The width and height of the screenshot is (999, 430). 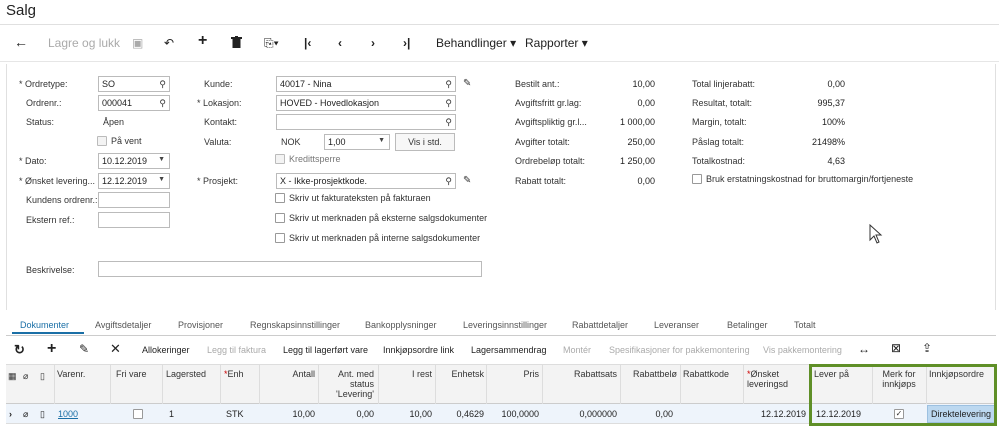 I want to click on next-record-icon: ›, so click(x=373, y=43).